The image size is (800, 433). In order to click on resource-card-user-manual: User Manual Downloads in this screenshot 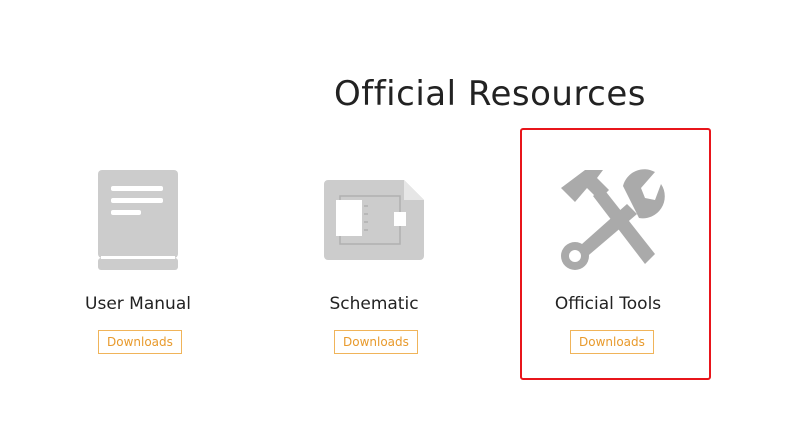, I will do `click(138, 260)`.